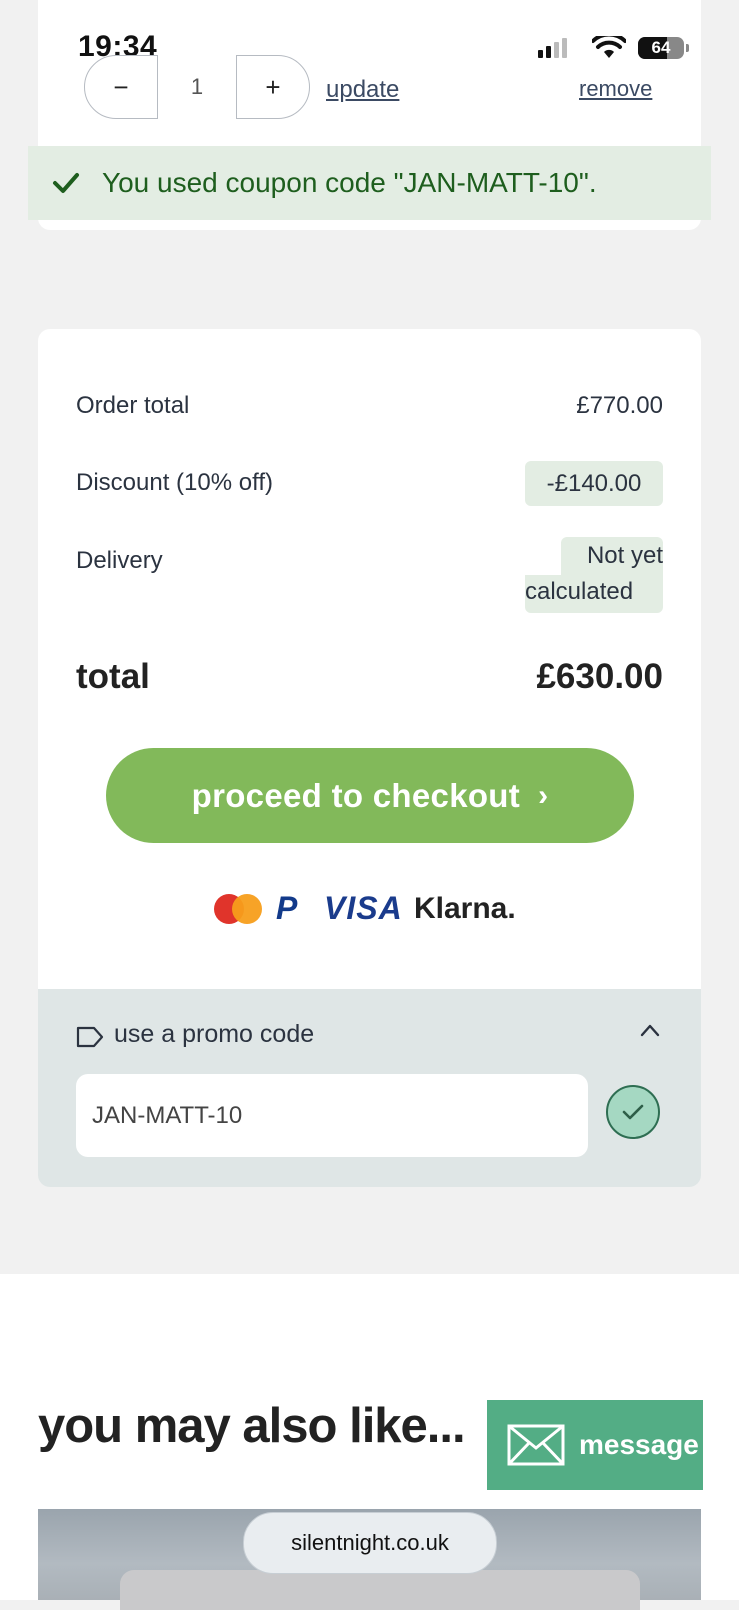 This screenshot has height=1610, width=739. What do you see at coordinates (615, 89) in the screenshot?
I see `remove-link: remove` at bounding box center [615, 89].